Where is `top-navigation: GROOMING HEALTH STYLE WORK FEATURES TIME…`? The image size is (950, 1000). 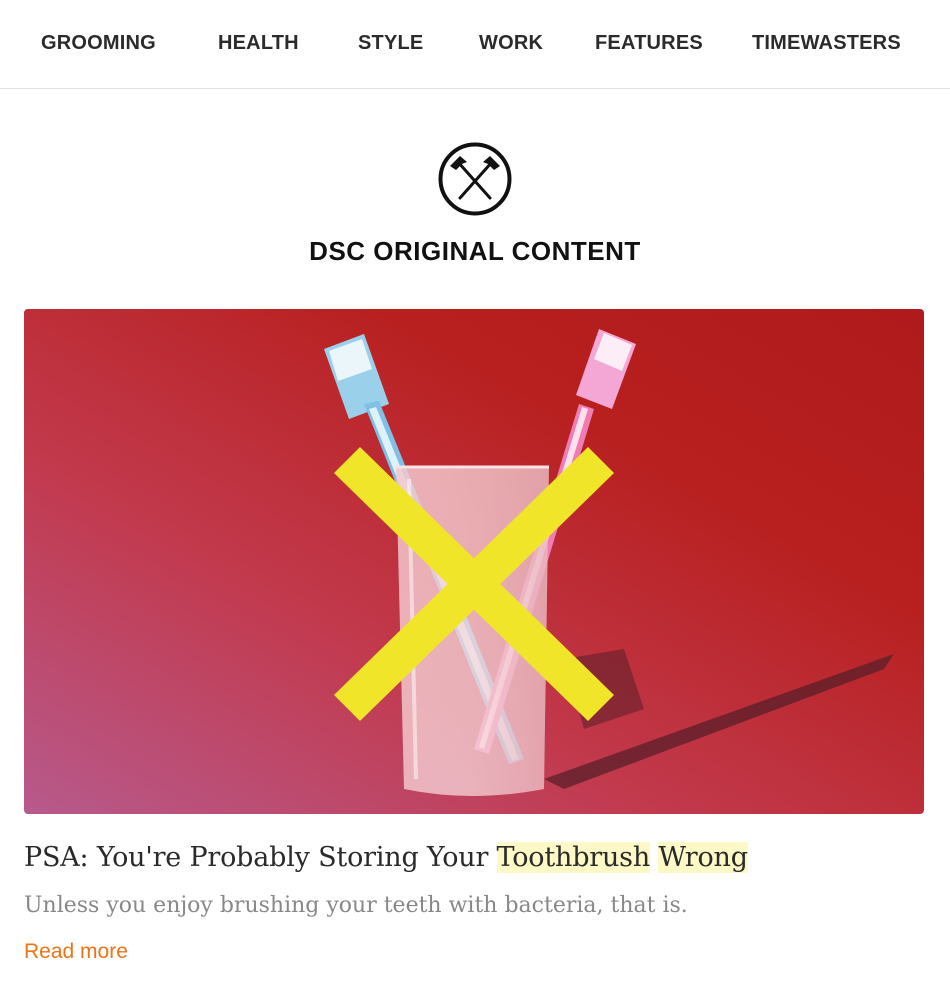 top-navigation: GROOMING HEALTH STYLE WORK FEATURES TIME… is located at coordinates (475, 44).